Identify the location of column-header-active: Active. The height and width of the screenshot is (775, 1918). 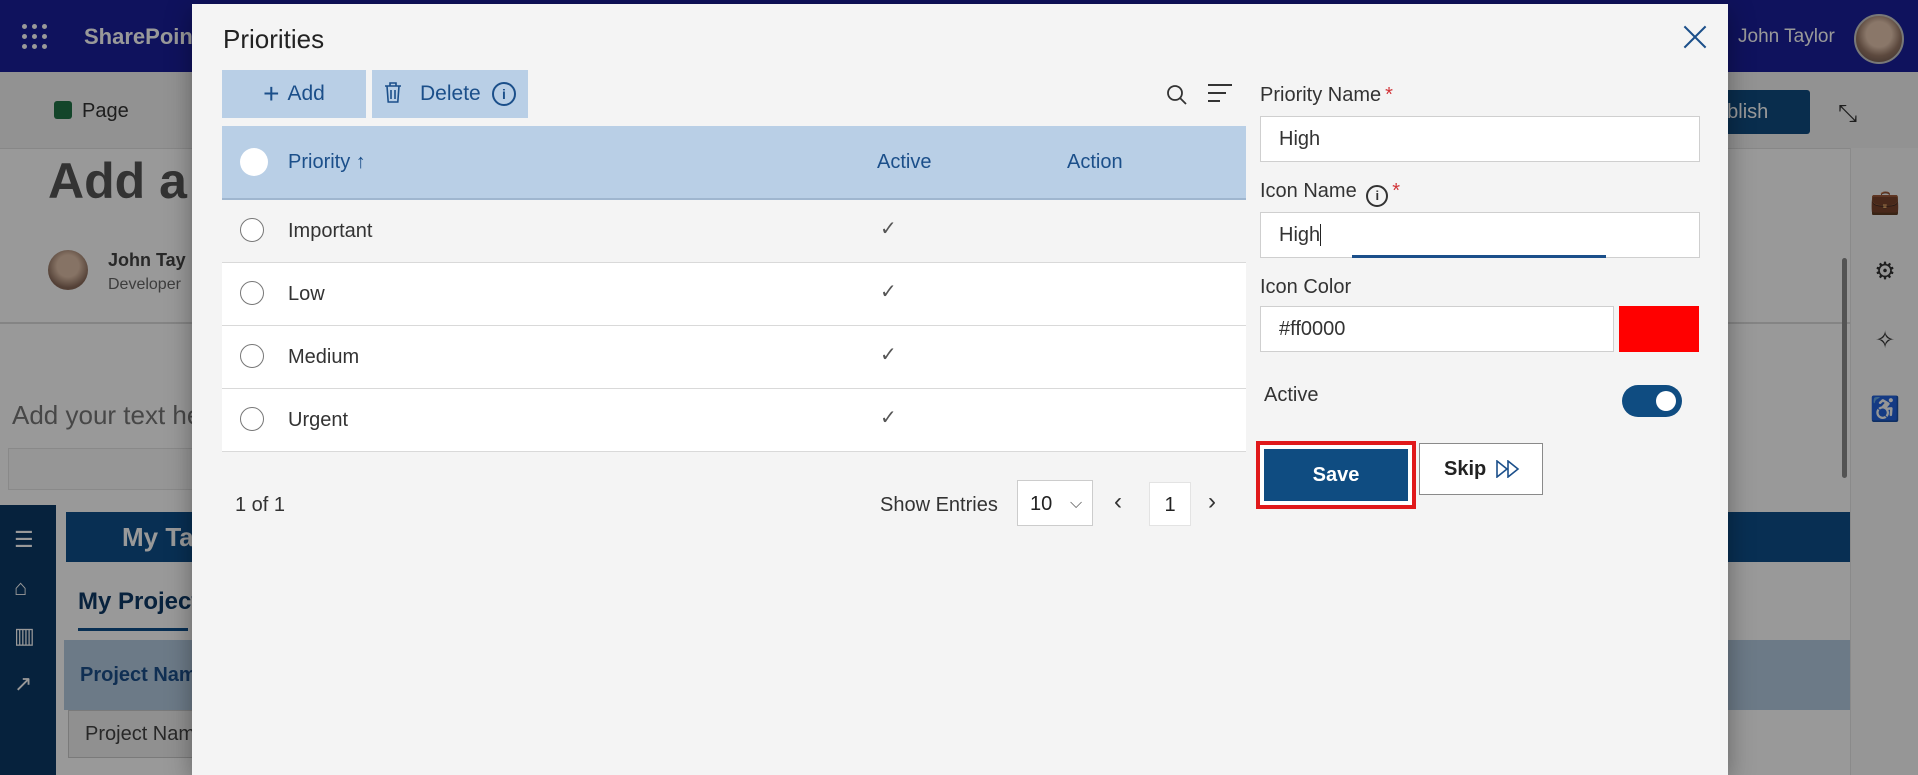
(904, 162).